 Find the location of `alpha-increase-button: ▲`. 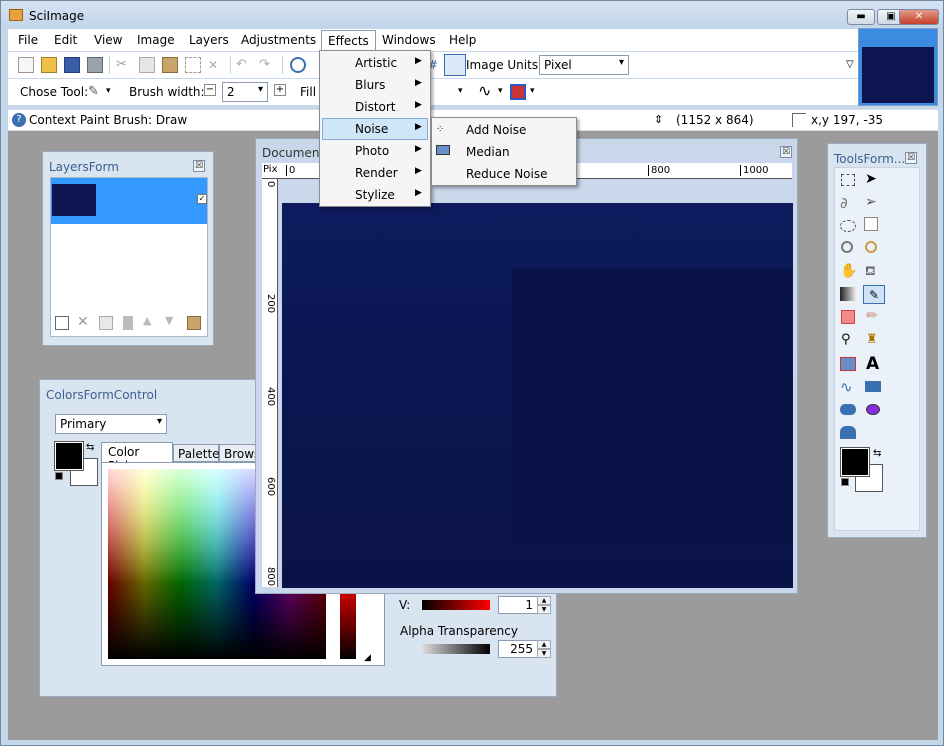

alpha-increase-button: ▲ is located at coordinates (544, 644).